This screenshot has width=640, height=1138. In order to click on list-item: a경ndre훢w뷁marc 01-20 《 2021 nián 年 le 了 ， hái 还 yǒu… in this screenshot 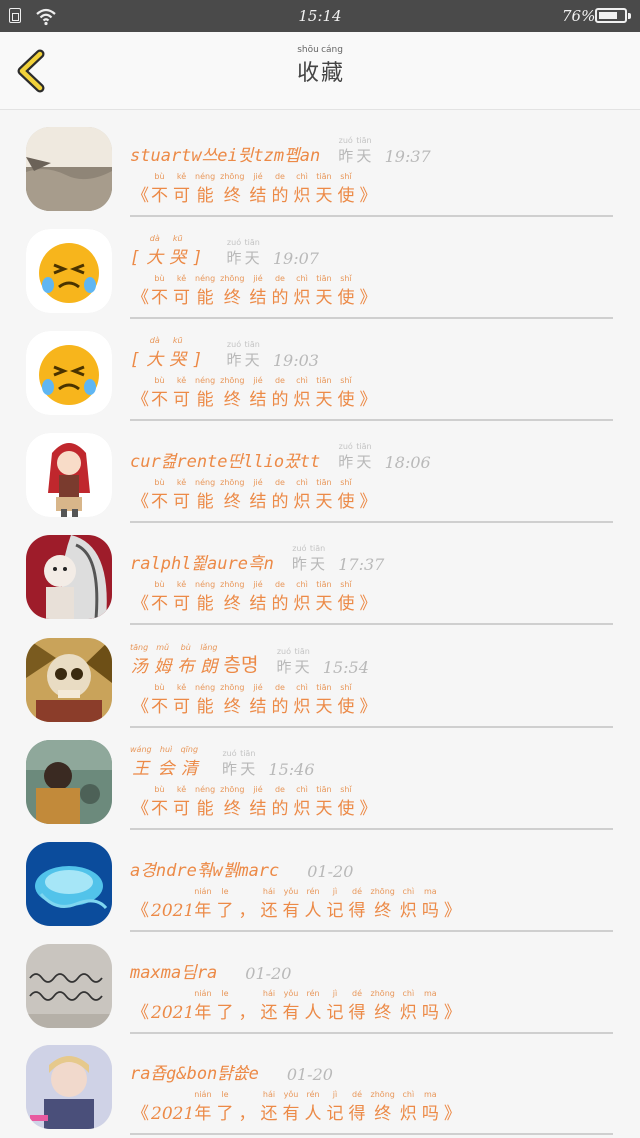, I will do `click(320, 880)`.